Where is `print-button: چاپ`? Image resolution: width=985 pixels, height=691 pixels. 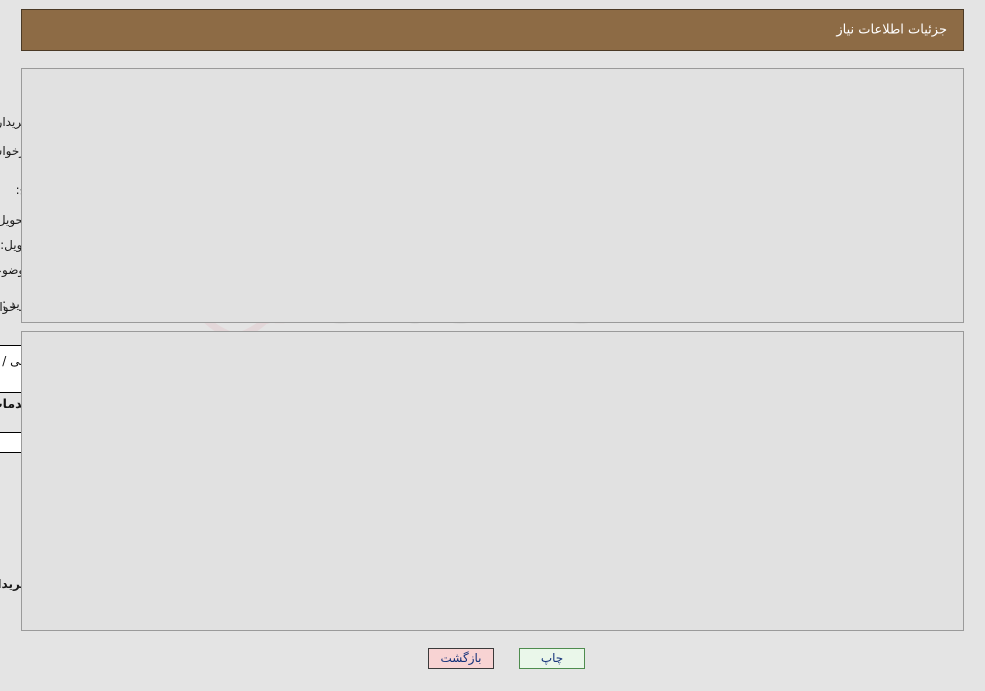 print-button: چاپ is located at coordinates (552, 658).